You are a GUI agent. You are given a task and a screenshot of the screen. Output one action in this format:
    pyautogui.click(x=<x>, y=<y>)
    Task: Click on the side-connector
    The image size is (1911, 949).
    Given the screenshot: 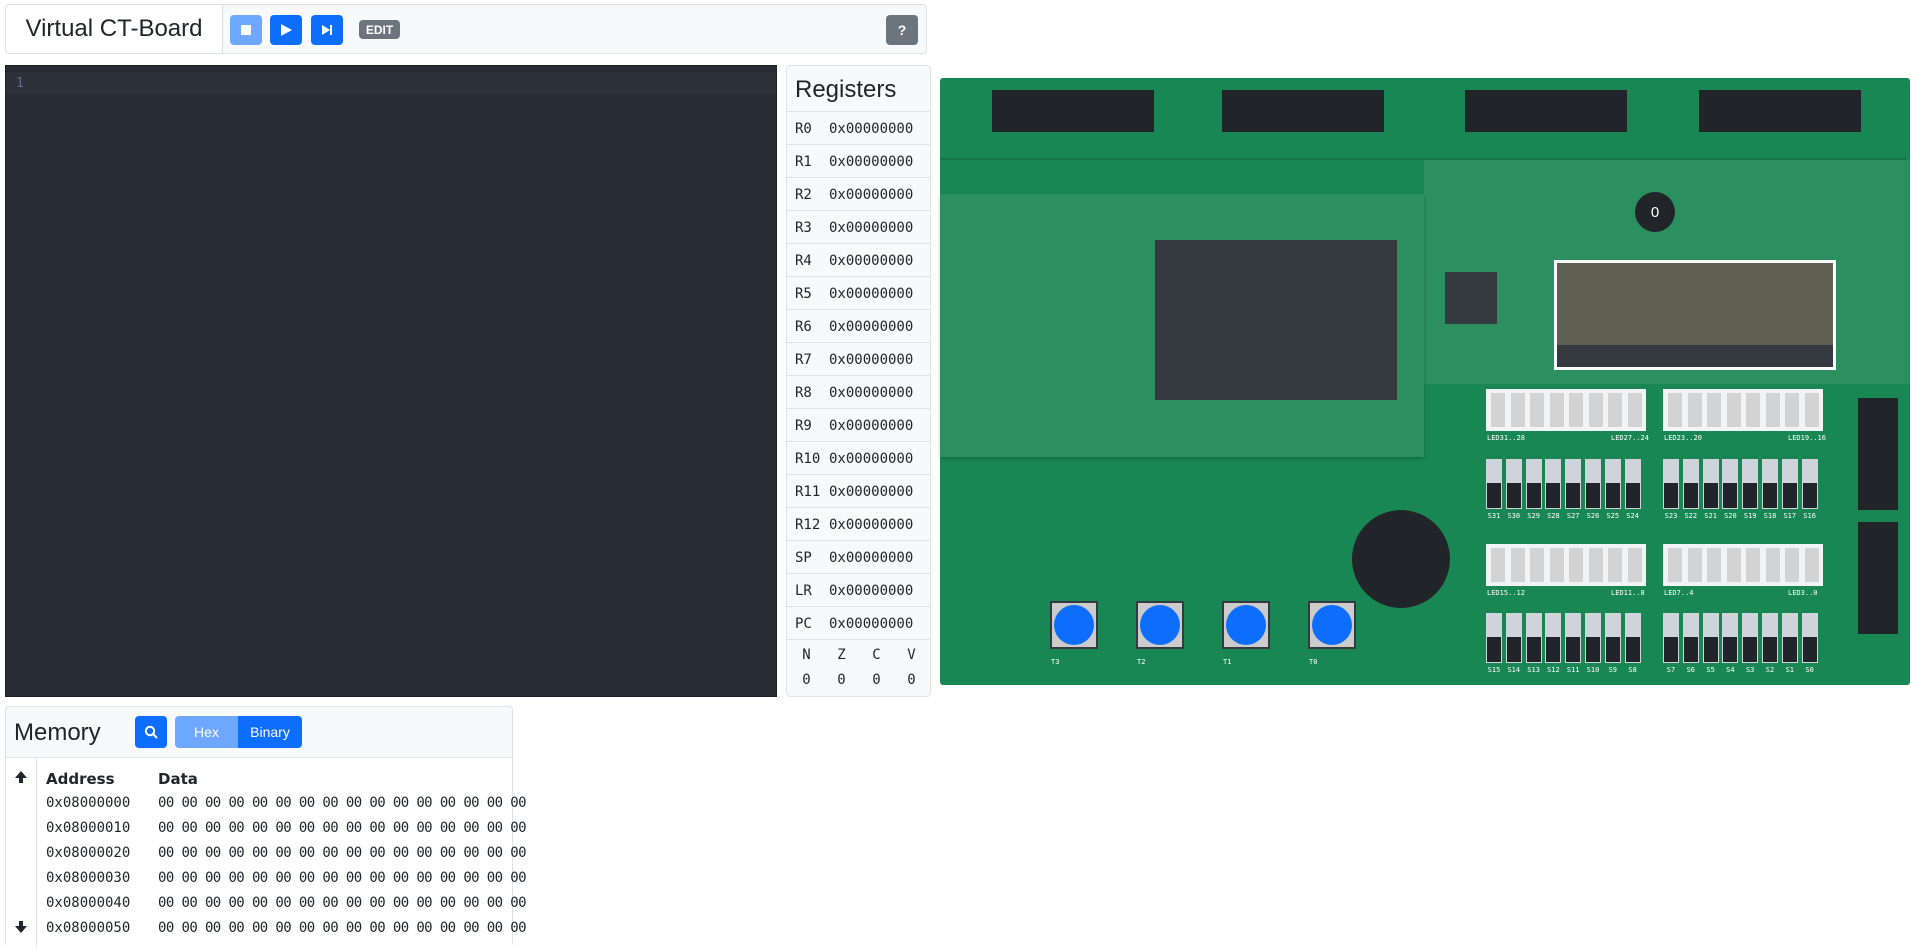 What is the action you would take?
    pyautogui.click(x=1878, y=454)
    